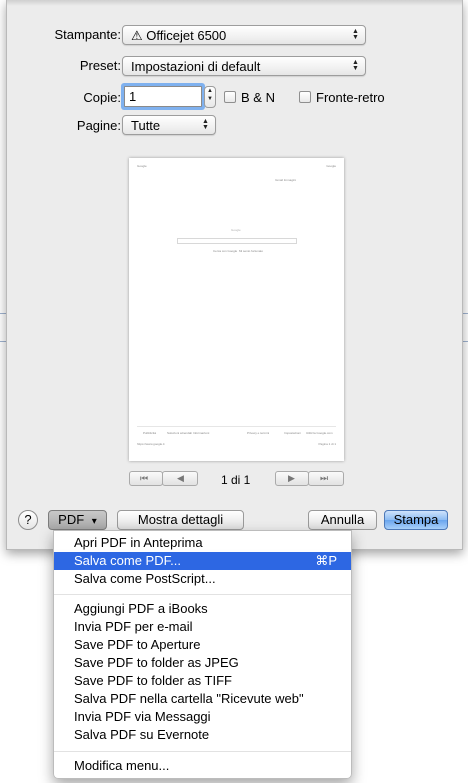 This screenshot has width=468, height=783. Describe the element at coordinates (150, 433) in the screenshot. I see `preview-footer-link: Pubblicità` at that location.